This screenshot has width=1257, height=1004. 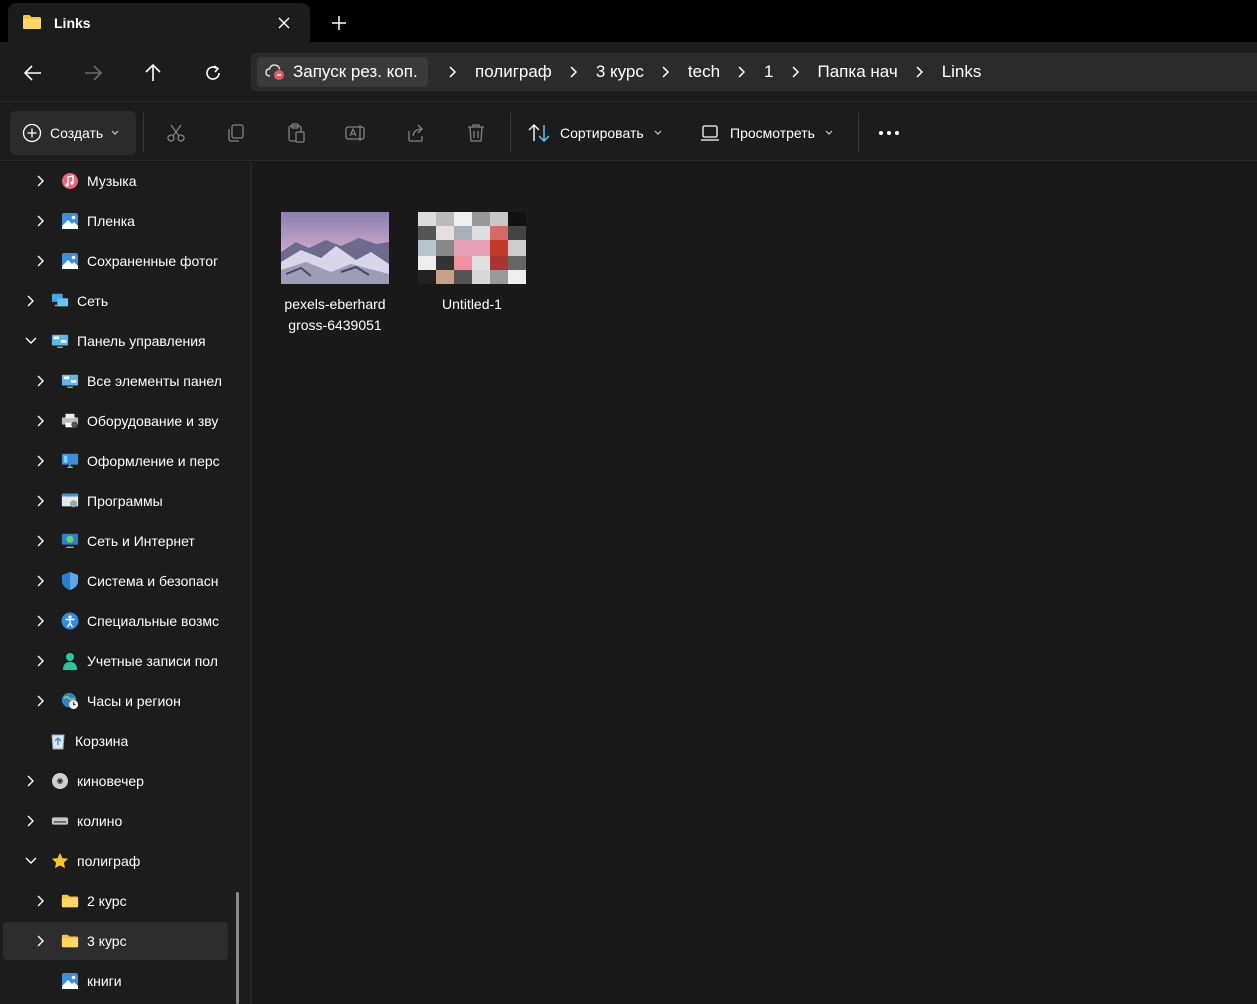 I want to click on sidebar-item-label: Музыка, so click(x=112, y=181).